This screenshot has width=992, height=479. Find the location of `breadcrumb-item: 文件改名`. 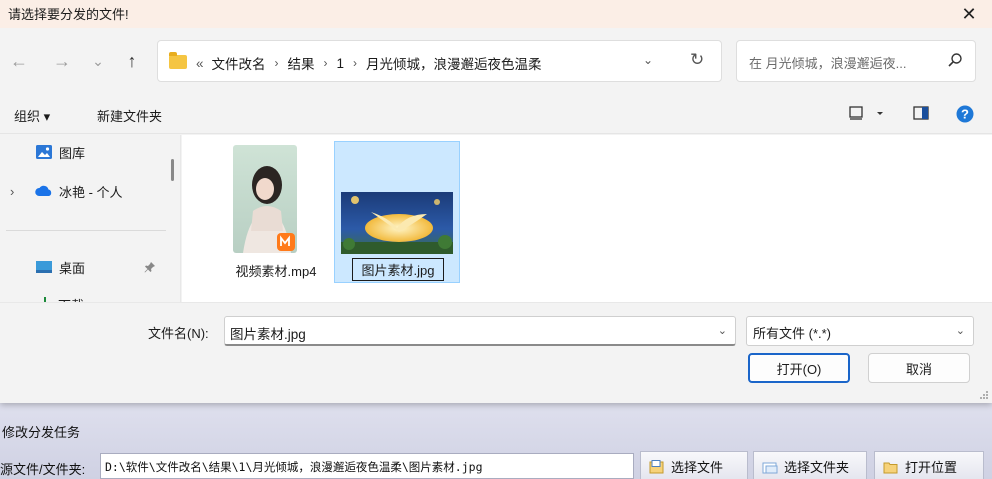

breadcrumb-item: 文件改名 is located at coordinates (239, 63).